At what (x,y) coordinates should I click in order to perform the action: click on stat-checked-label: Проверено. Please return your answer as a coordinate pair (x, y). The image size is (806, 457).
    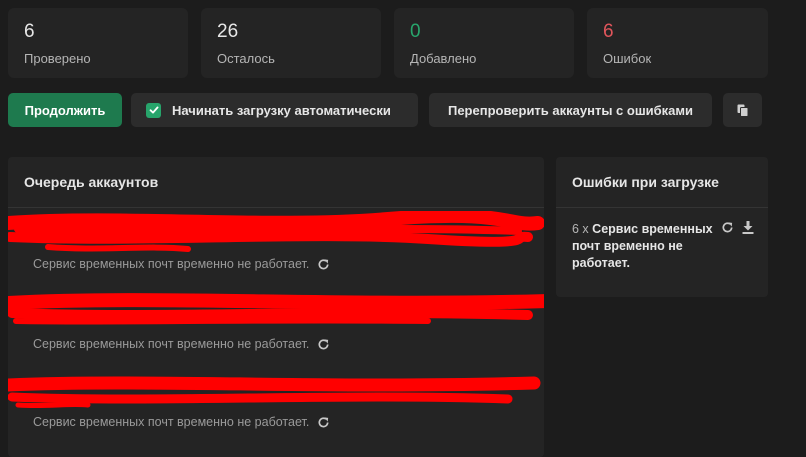
    Looking at the image, I should click on (57, 58).